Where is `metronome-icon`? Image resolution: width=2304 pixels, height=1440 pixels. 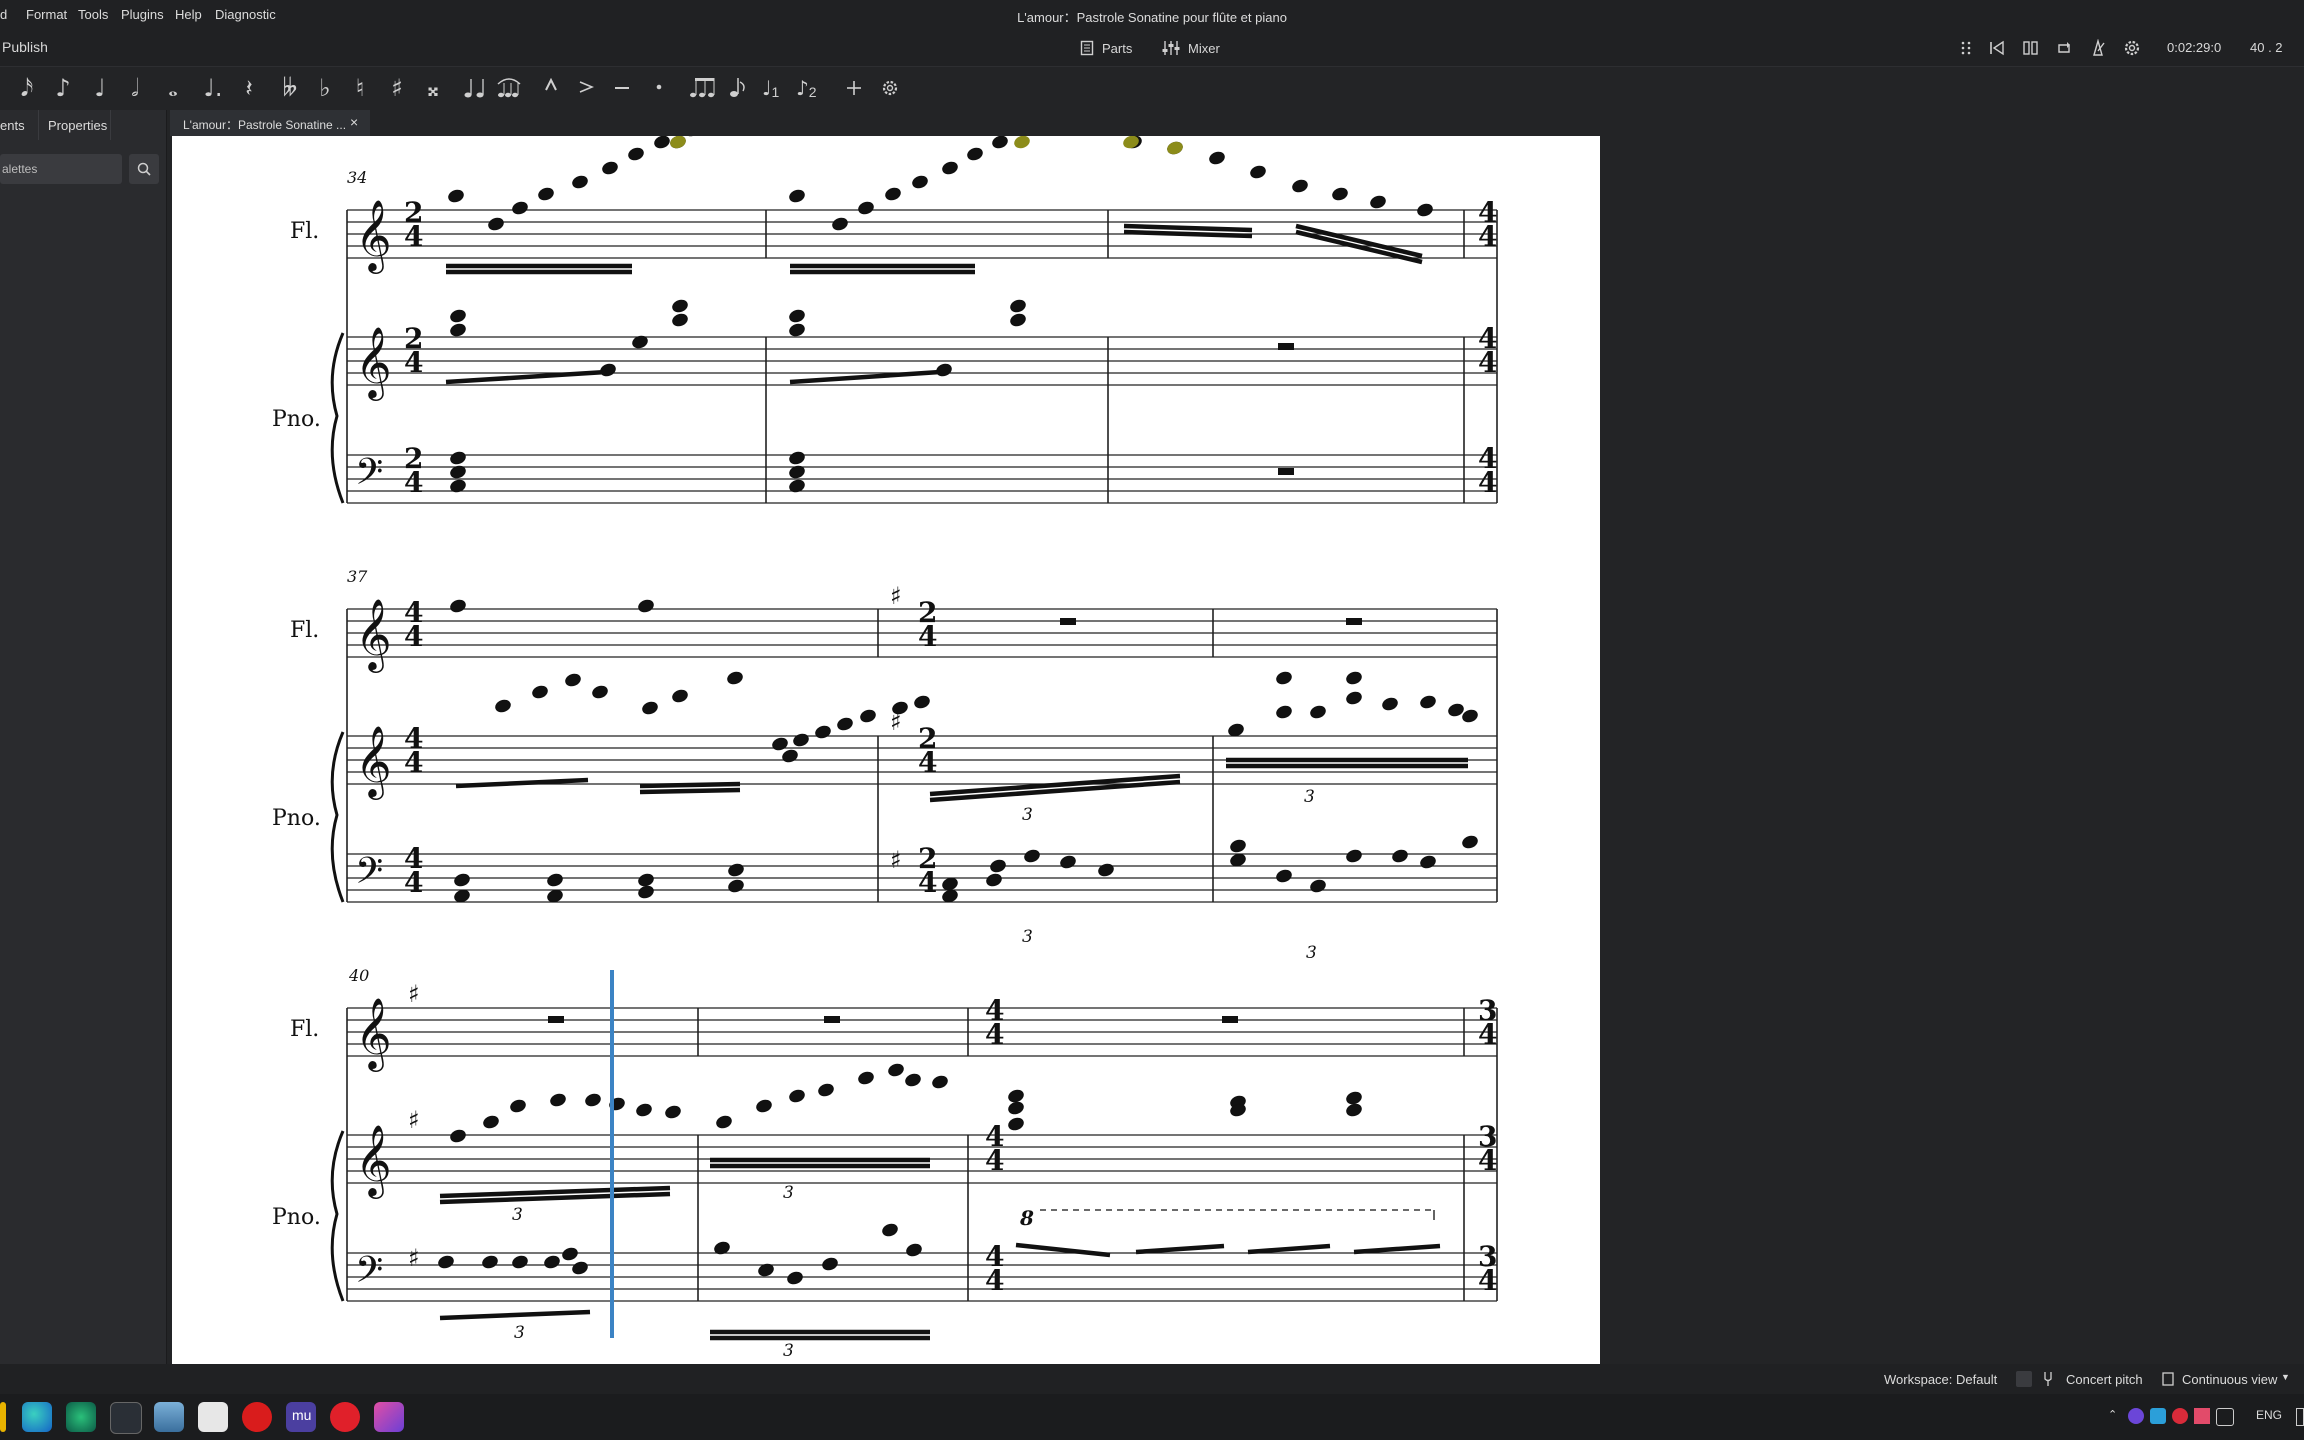
metronome-icon is located at coordinates (2098, 48).